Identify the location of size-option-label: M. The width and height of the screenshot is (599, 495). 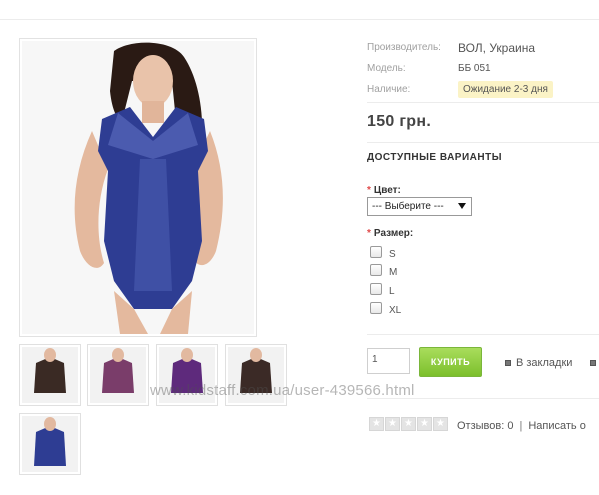
(393, 272).